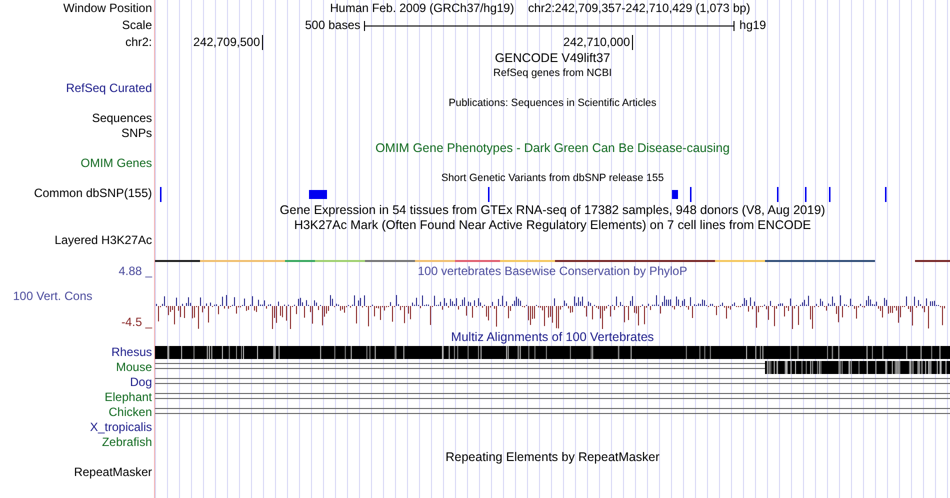 This screenshot has height=498, width=950. I want to click on track-label: OMIM Genes, so click(116, 163).